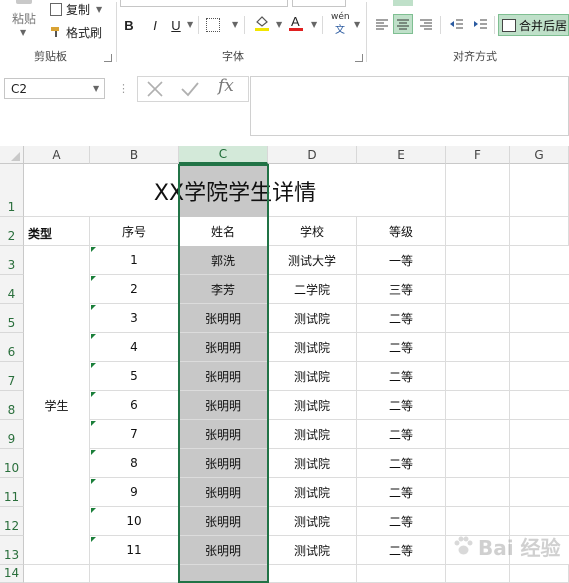 The width and height of the screenshot is (569, 583). I want to click on borders-icon, so click(213, 25).